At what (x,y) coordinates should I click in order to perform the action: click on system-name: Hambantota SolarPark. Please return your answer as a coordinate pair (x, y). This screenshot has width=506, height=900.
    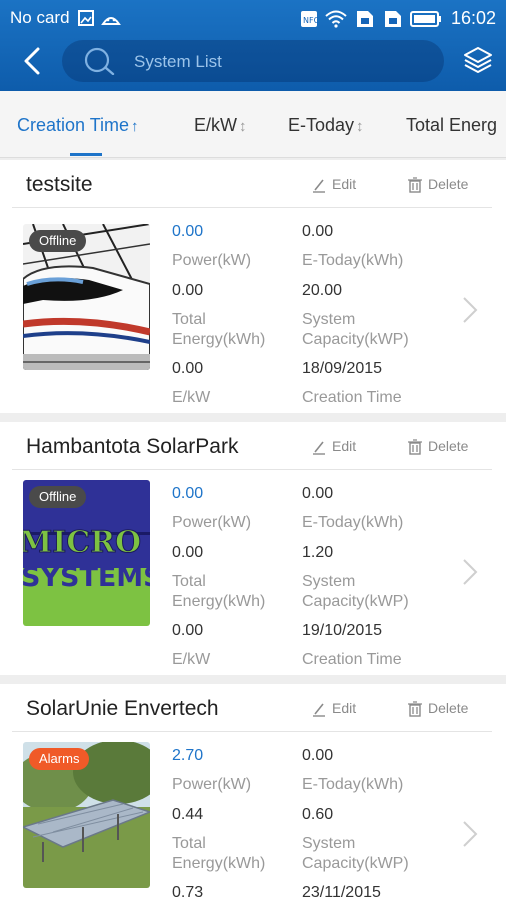
    Looking at the image, I should click on (132, 446).